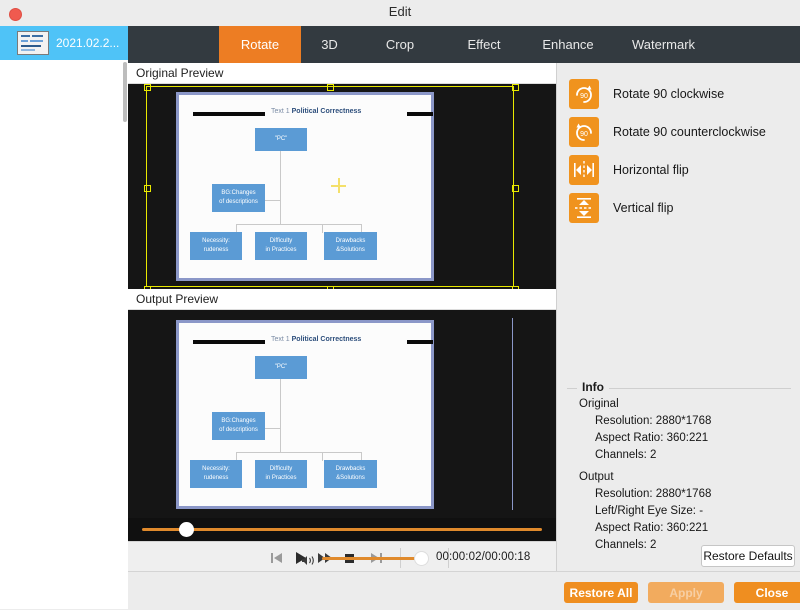 The height and width of the screenshot is (610, 800). What do you see at coordinates (669, 94) in the screenshot?
I see `operation-label: Rotate 90 clockwise` at bounding box center [669, 94].